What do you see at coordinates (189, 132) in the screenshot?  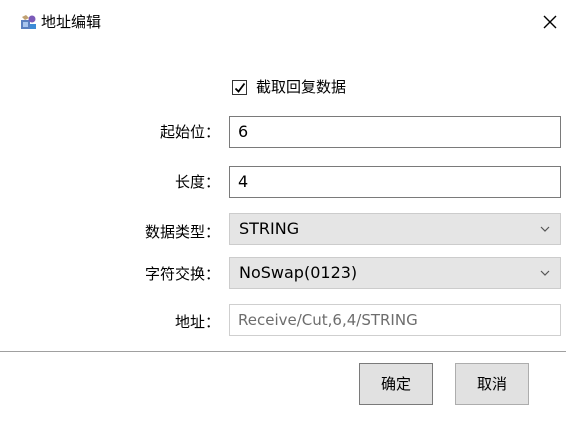 I see `start-bit-label: 起始位：` at bounding box center [189, 132].